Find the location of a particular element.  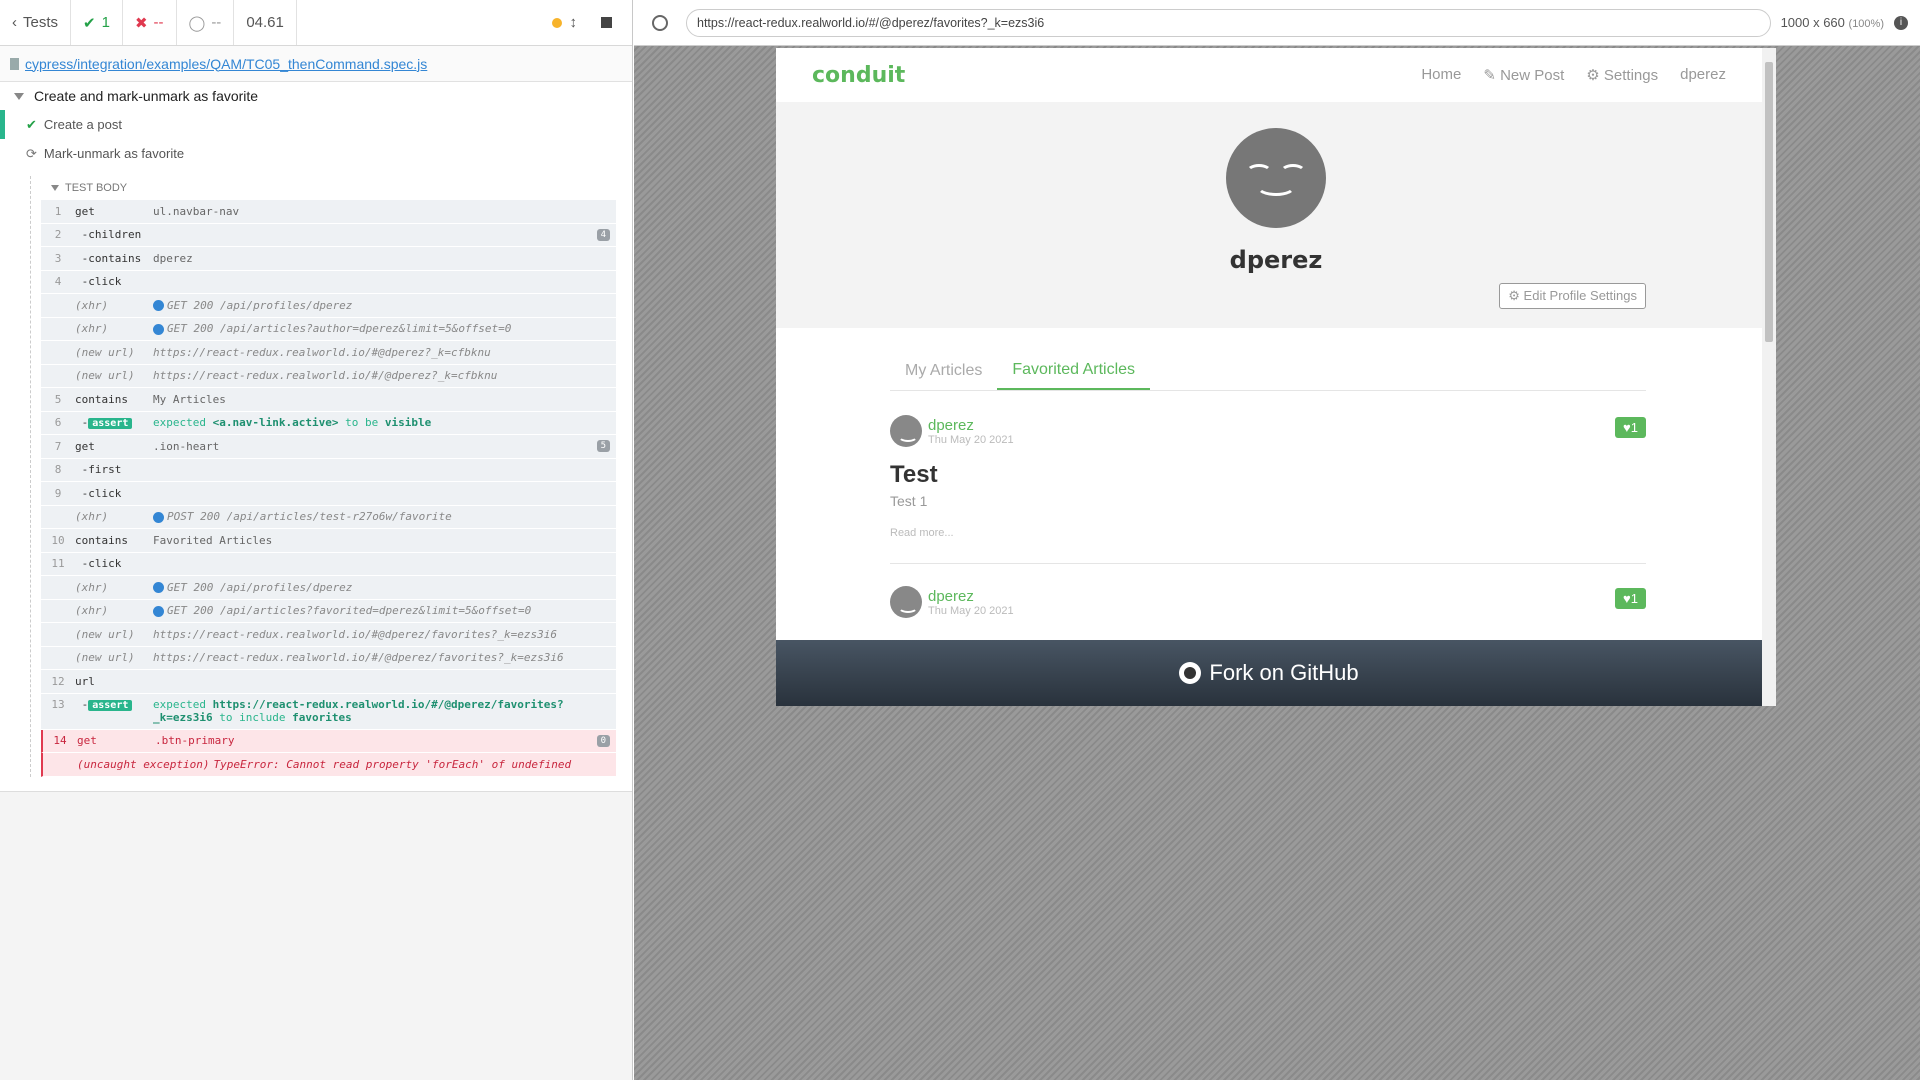

command-message: ul.navbar-nav is located at coordinates (384, 211).